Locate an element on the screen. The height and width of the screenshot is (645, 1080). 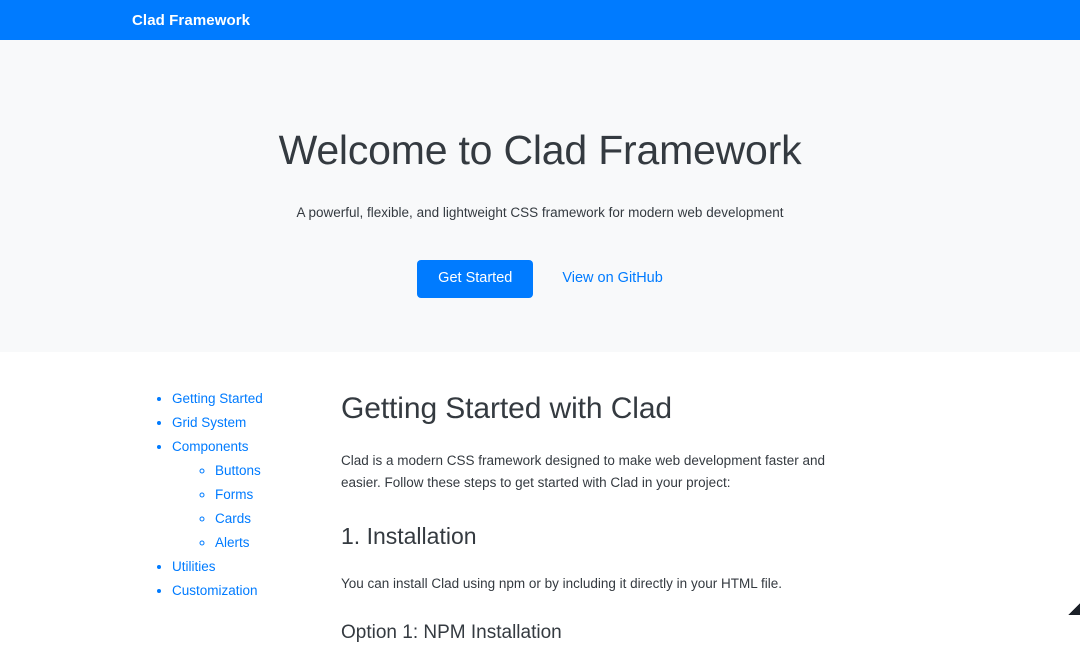
subsection-heading-npm-installation: Option 1: NPM Installation is located at coordinates (451, 633).